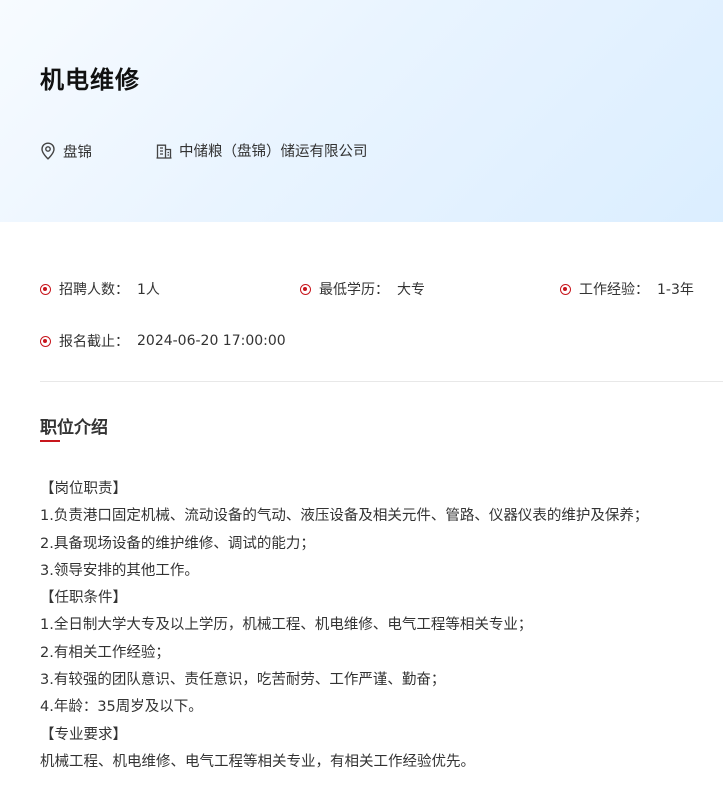 This screenshot has height=805, width=723. I want to click on info-deadline: 报名截止： 2024-06-20 17:00:00, so click(163, 341).